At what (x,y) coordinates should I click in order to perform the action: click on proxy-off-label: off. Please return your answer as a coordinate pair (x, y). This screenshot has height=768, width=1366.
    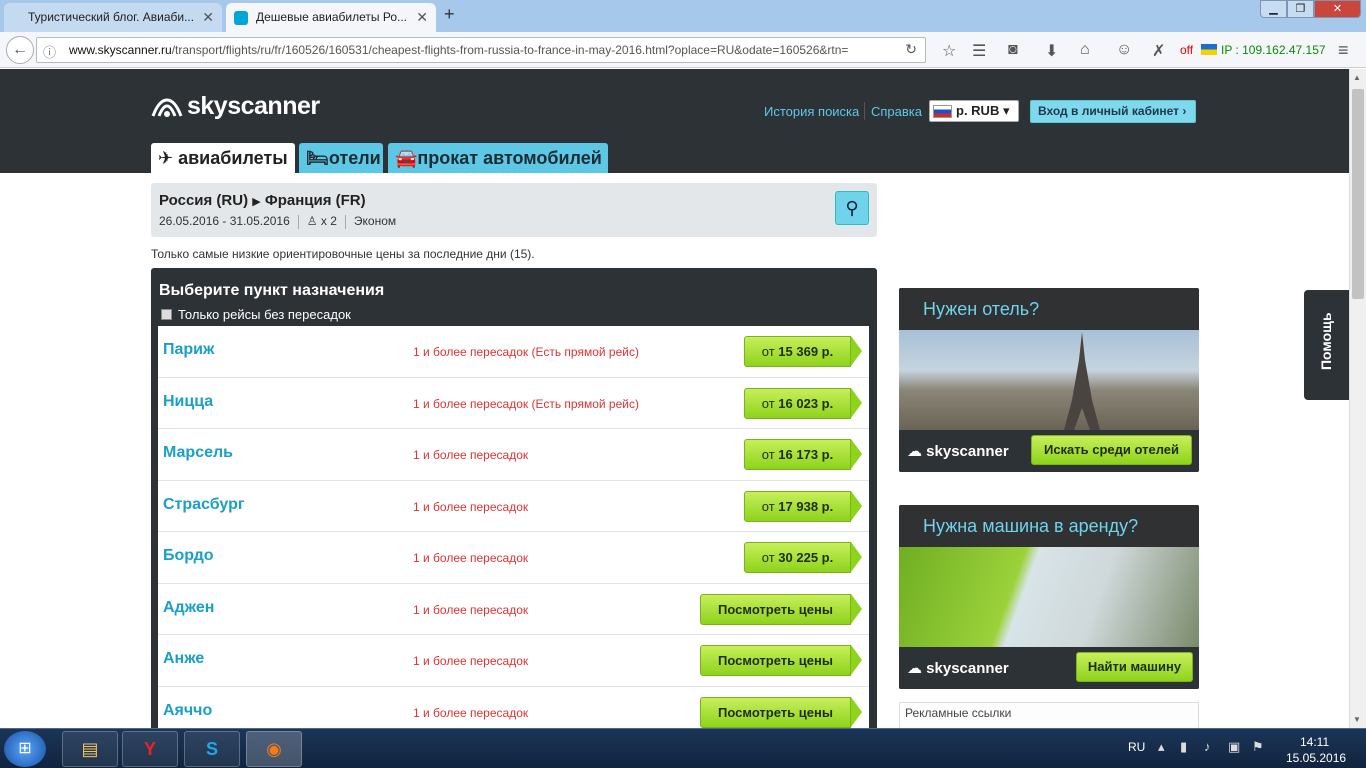
    Looking at the image, I should click on (1186, 50).